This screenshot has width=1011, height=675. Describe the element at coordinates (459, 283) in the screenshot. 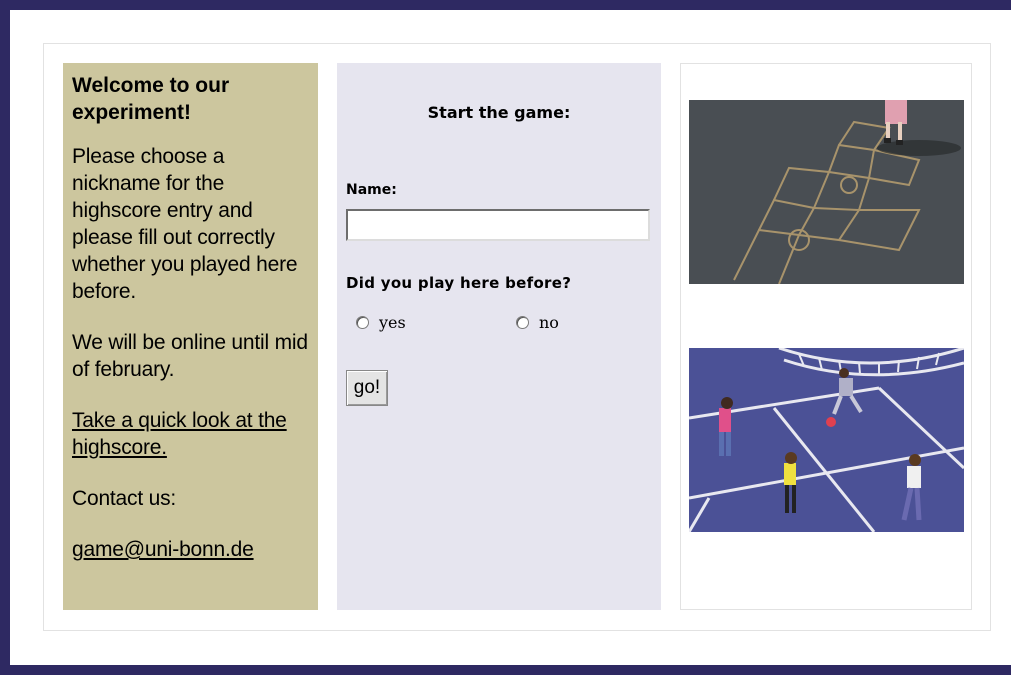

I see `played-before-label: Did you play here before?` at that location.